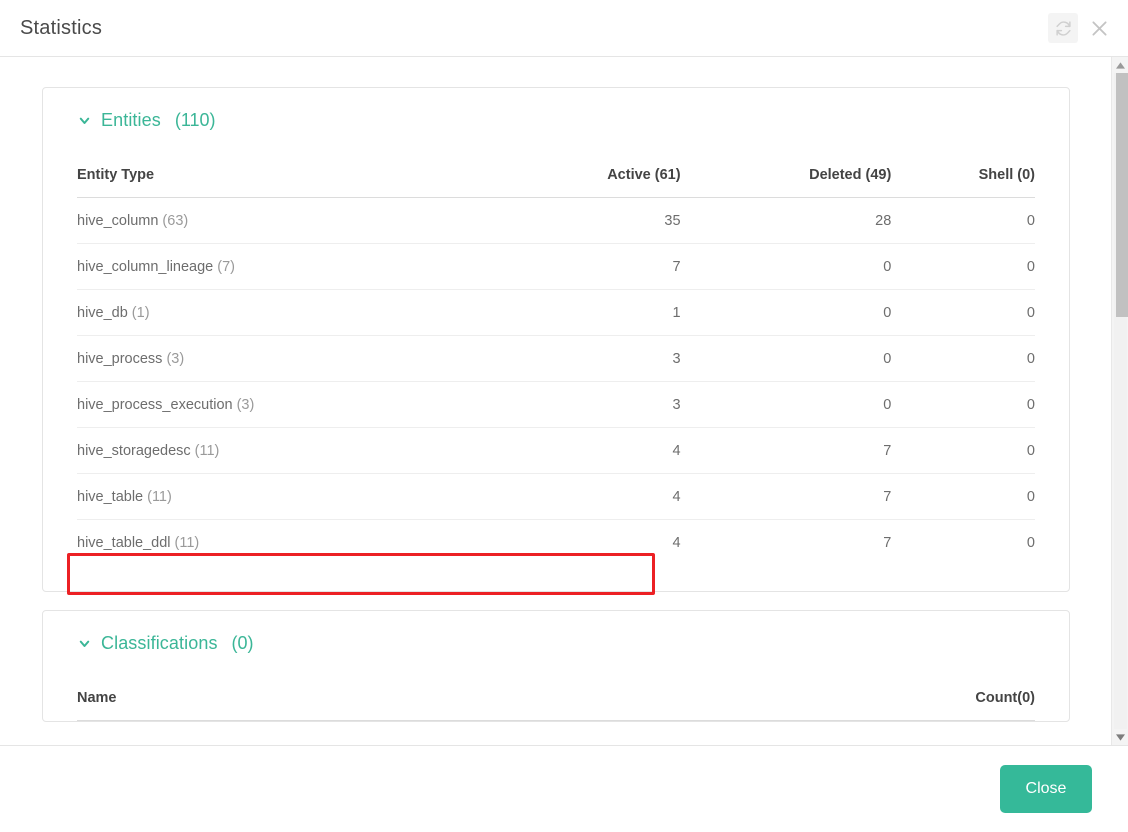 The width and height of the screenshot is (1128, 832). Describe the element at coordinates (134, 451) in the screenshot. I see `entity-type-name: hive_storagedesc` at that location.